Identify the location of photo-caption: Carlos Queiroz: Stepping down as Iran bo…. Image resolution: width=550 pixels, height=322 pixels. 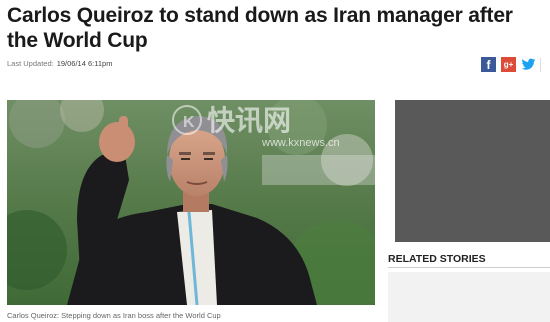
(114, 315).